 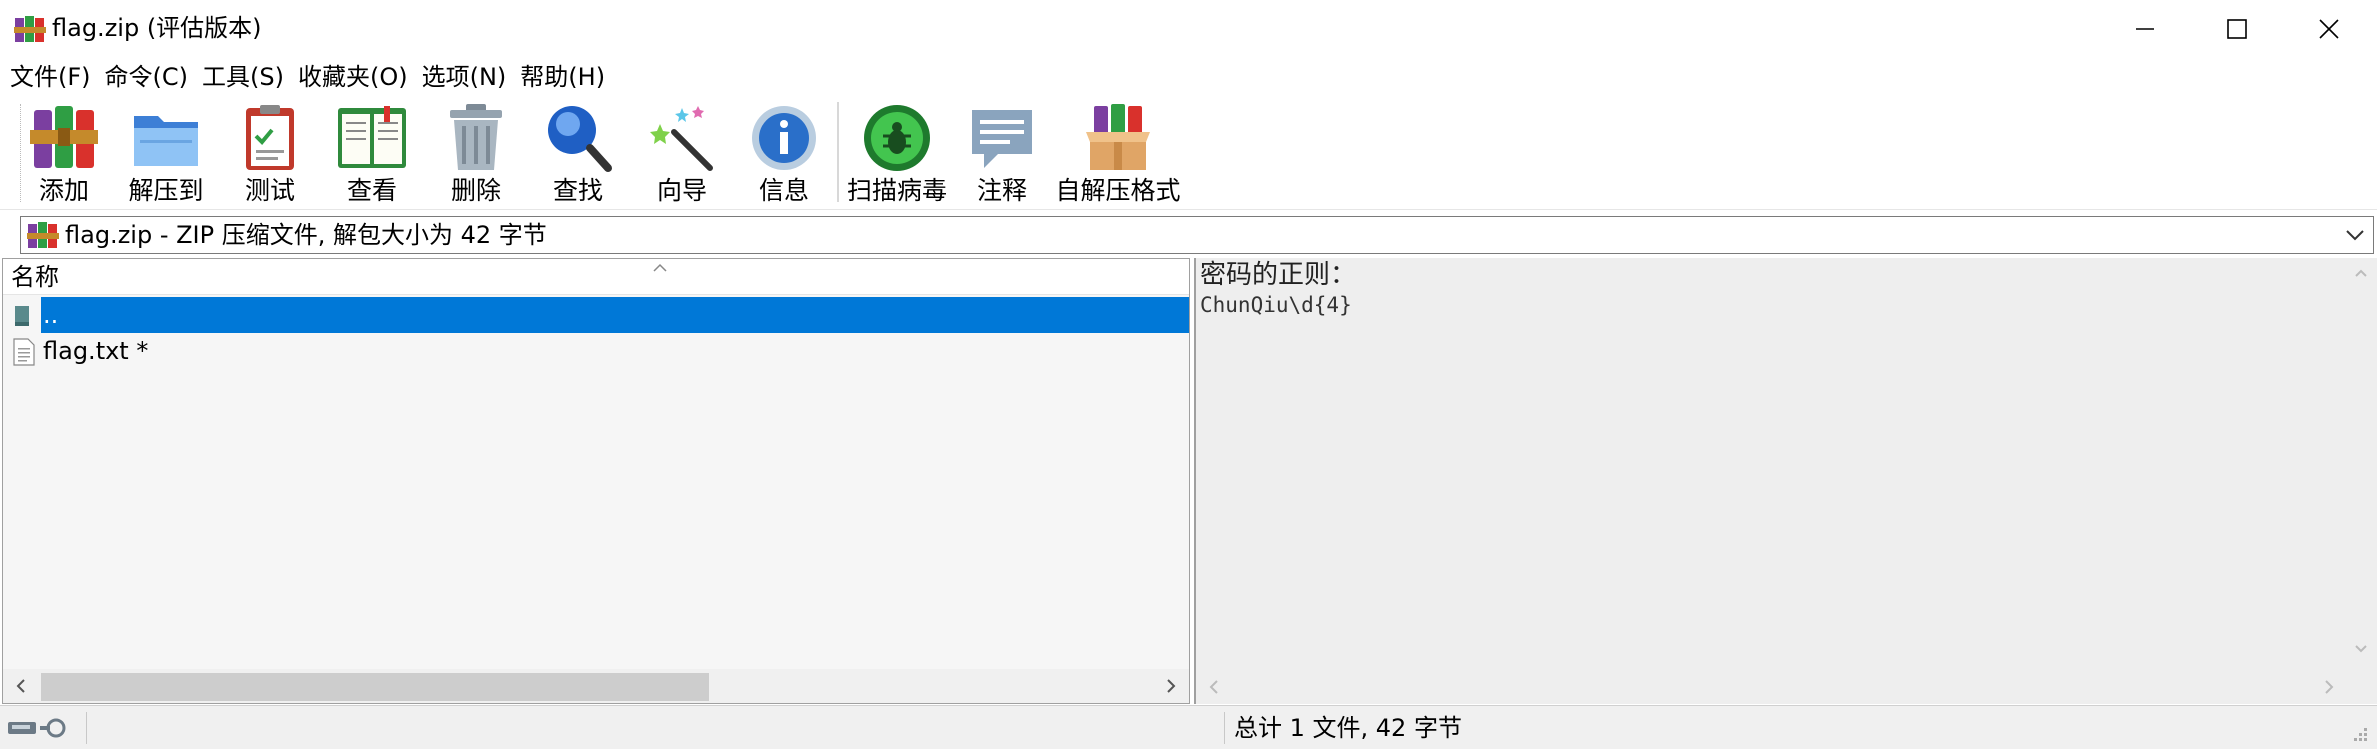 What do you see at coordinates (24, 352) in the screenshot?
I see `text-file-icon` at bounding box center [24, 352].